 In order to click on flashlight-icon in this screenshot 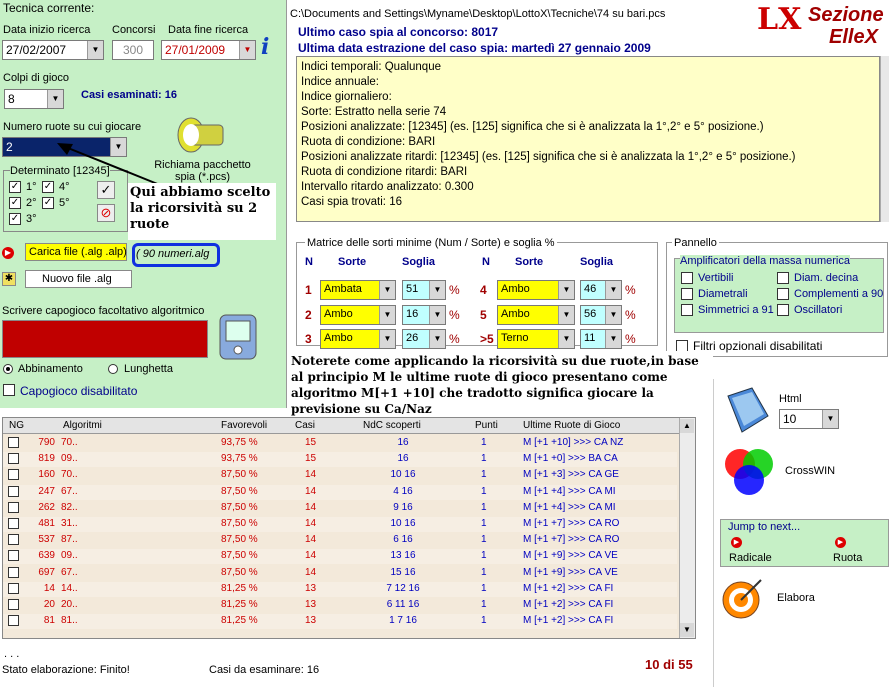, I will do `click(204, 135)`.